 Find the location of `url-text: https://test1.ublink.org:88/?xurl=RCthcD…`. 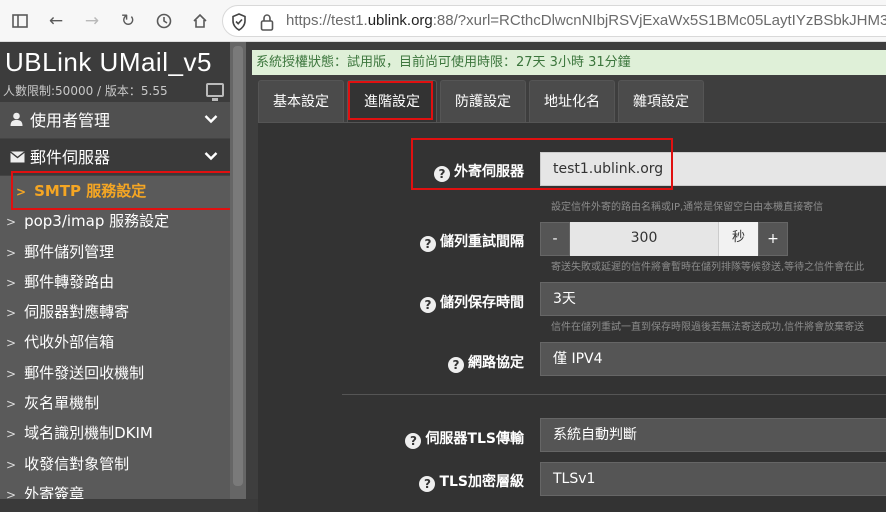

url-text: https://test1.ublink.org:88/?xurl=RCthcD… is located at coordinates (586, 20).